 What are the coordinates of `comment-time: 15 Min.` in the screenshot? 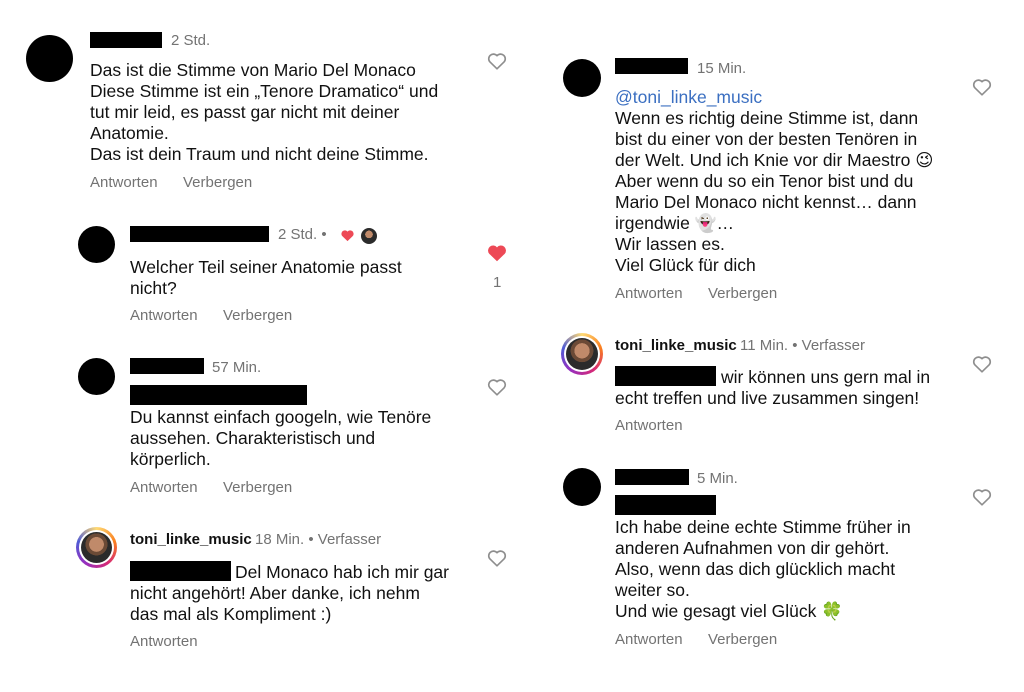 It's located at (722, 68).